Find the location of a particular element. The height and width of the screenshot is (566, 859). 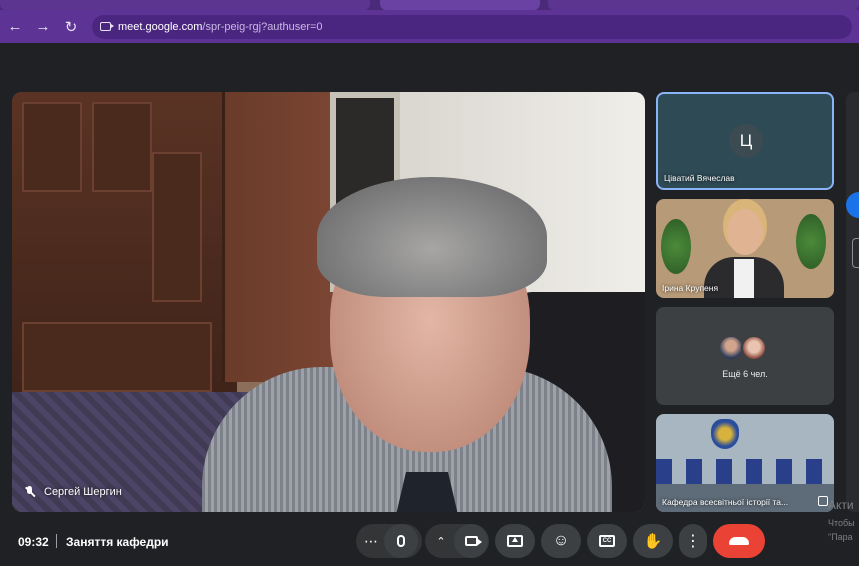

side-panel-field is located at coordinates (855, 253).